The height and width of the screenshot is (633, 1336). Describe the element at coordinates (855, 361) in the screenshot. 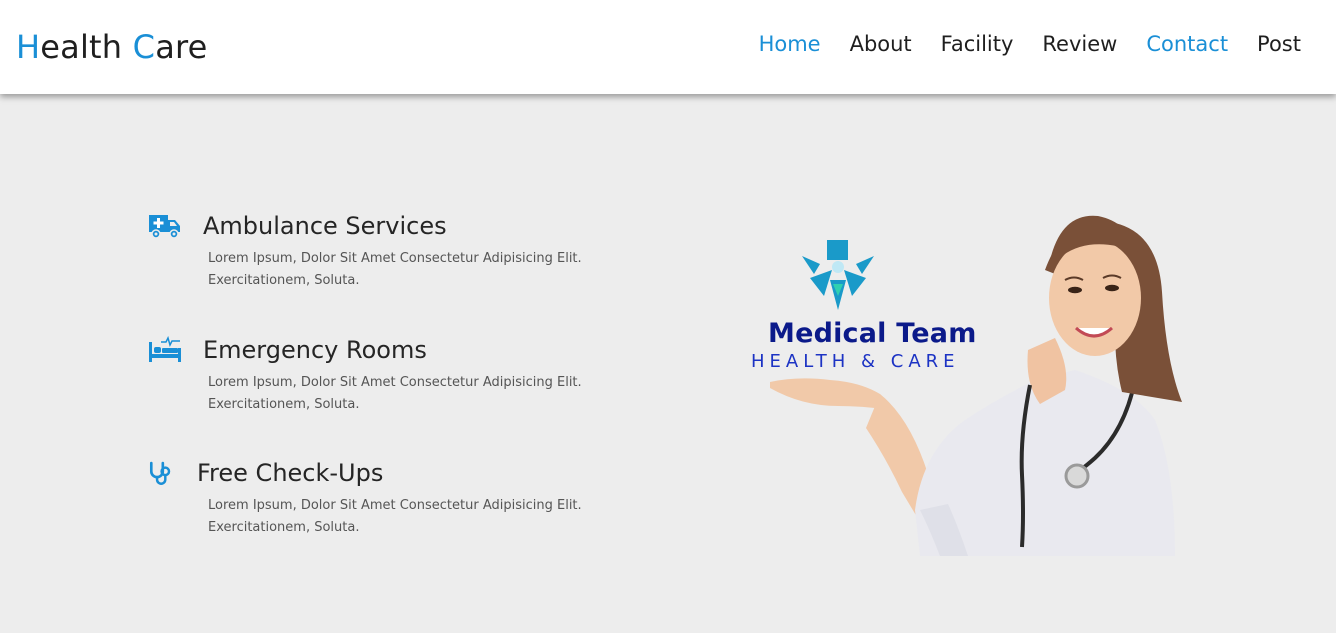

I see `hero-brand-subtitle: HEALTH & CARE` at that location.